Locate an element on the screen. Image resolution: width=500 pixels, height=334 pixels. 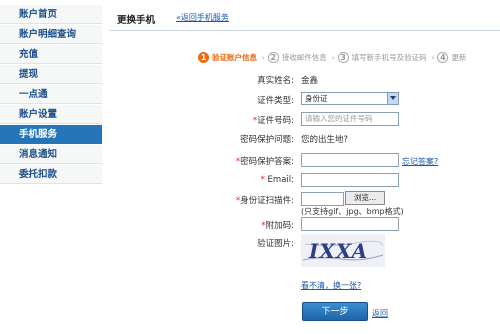
security-answer-label-text: 密码保护答案: is located at coordinates (267, 162).